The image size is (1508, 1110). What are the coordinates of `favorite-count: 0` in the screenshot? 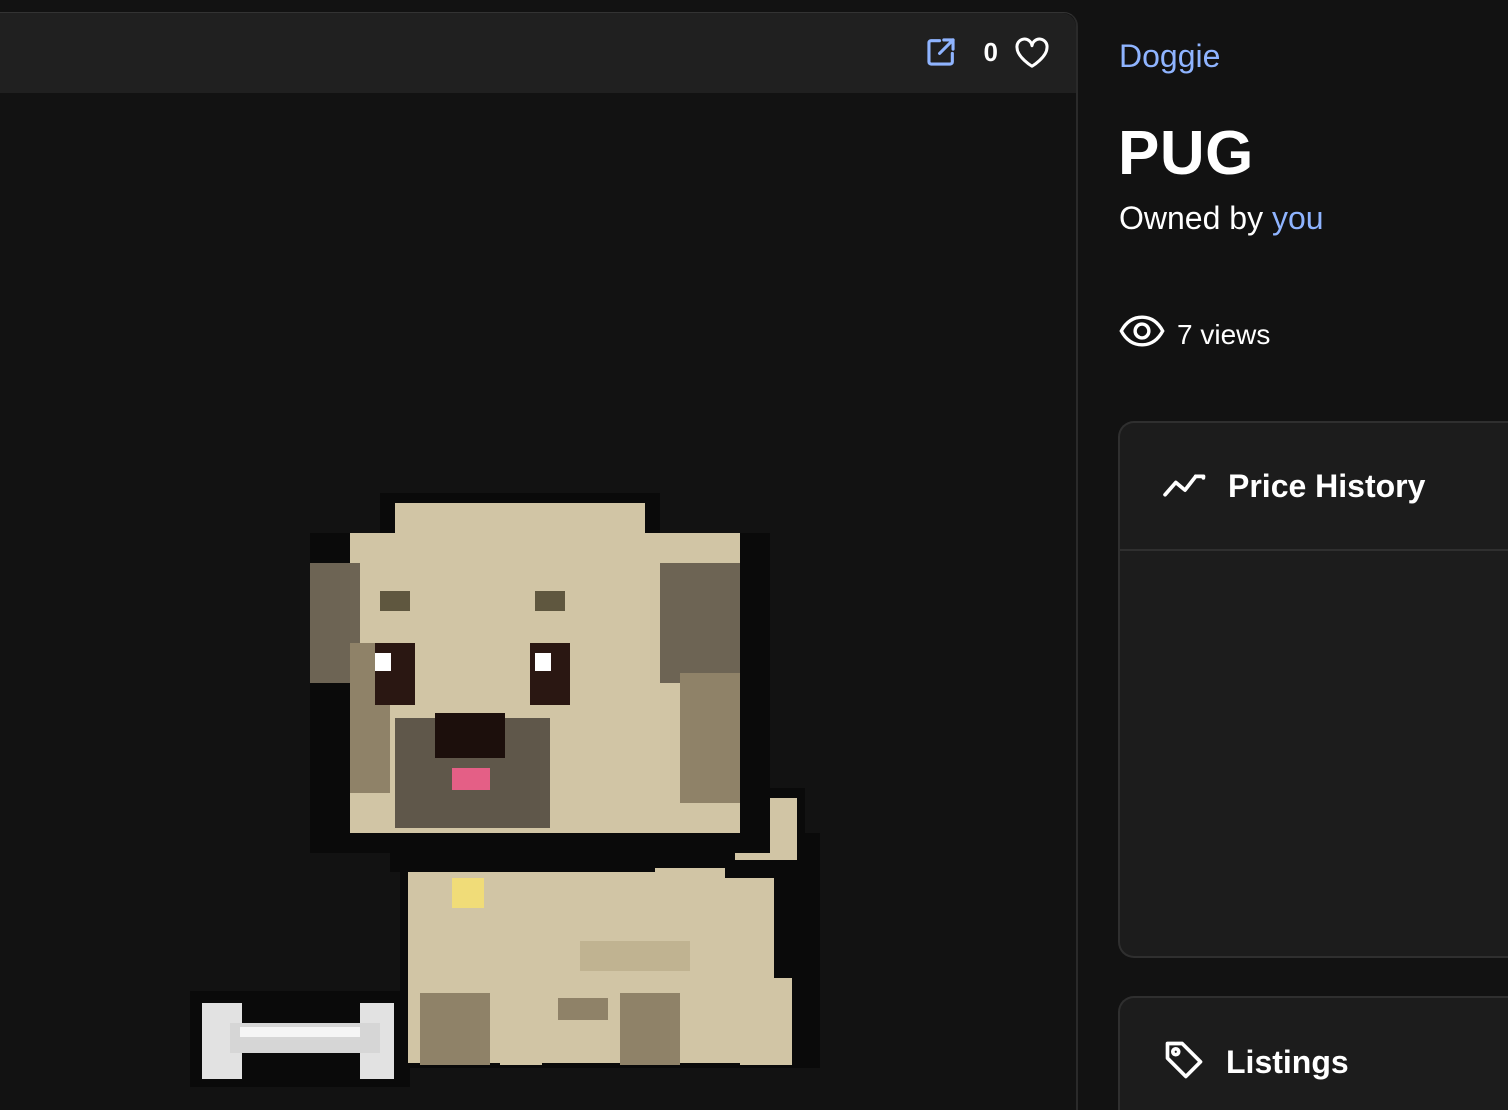 It's located at (990, 51).